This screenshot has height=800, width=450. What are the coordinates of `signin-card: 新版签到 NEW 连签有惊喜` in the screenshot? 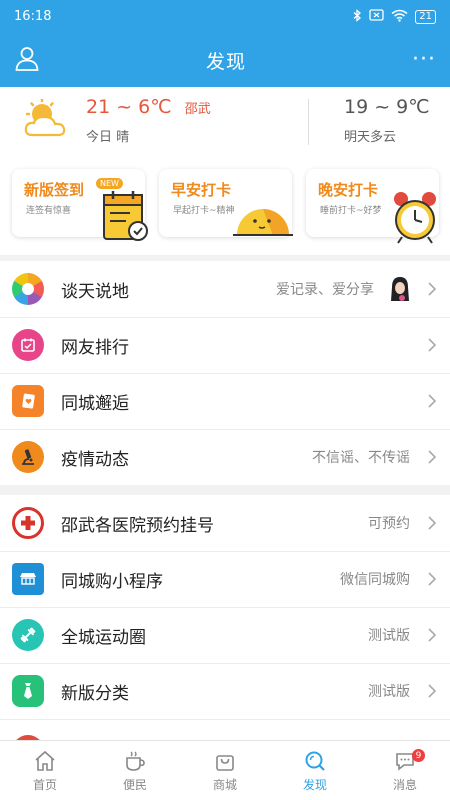 It's located at (80, 205).